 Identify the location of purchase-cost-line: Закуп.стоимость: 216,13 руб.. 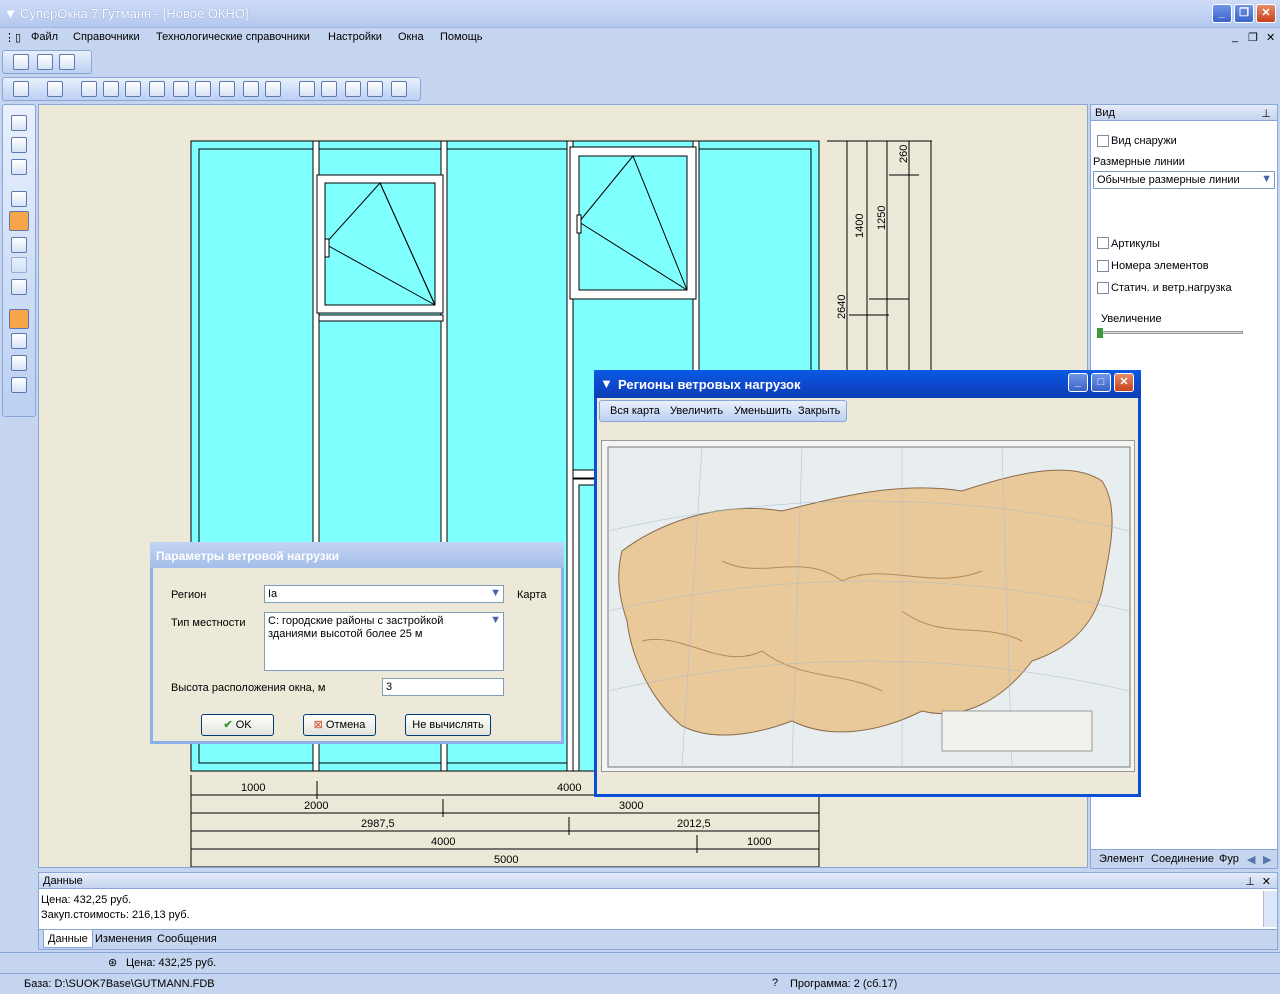
(115, 915).